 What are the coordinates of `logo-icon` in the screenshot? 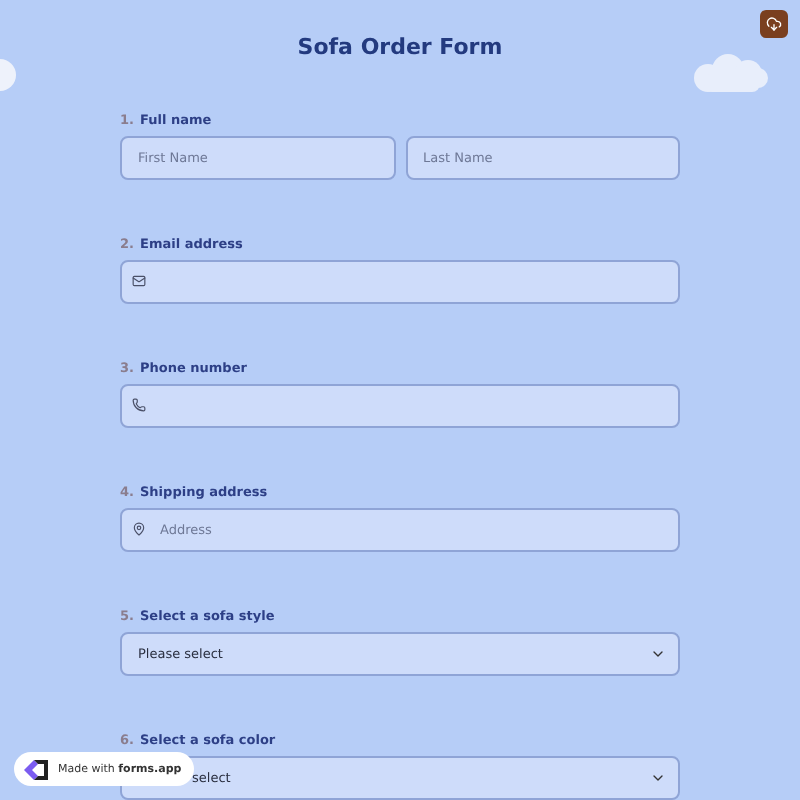 It's located at (36, 769).